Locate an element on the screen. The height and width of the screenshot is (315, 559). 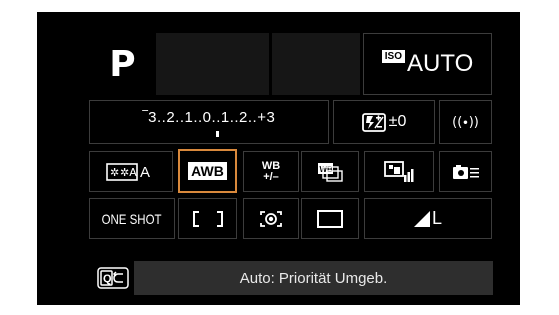
af-operation: ONE SHOT is located at coordinates (132, 218).